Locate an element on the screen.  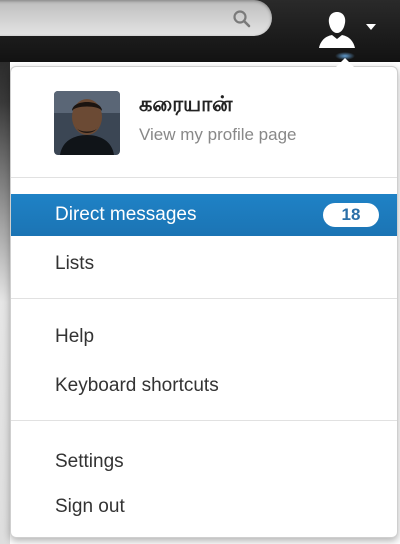
profile-link: கரையான் View my profile page is located at coordinates (204, 122).